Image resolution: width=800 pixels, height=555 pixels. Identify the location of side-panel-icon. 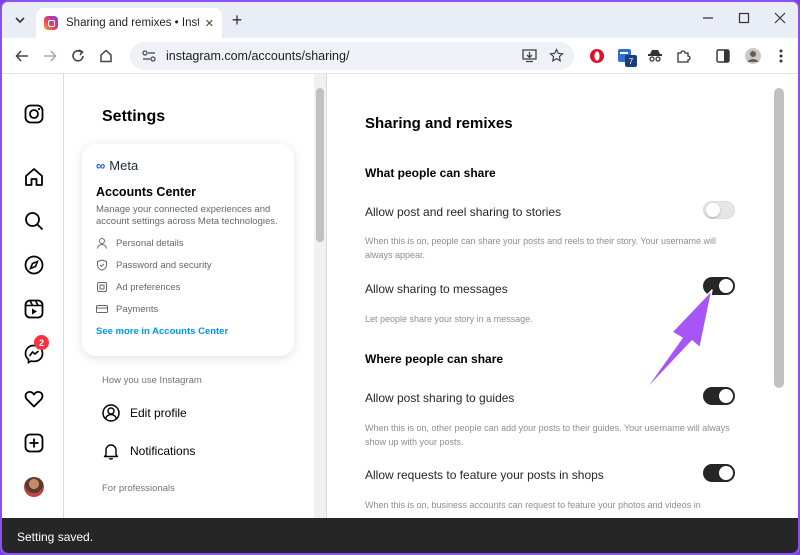
(723, 56).